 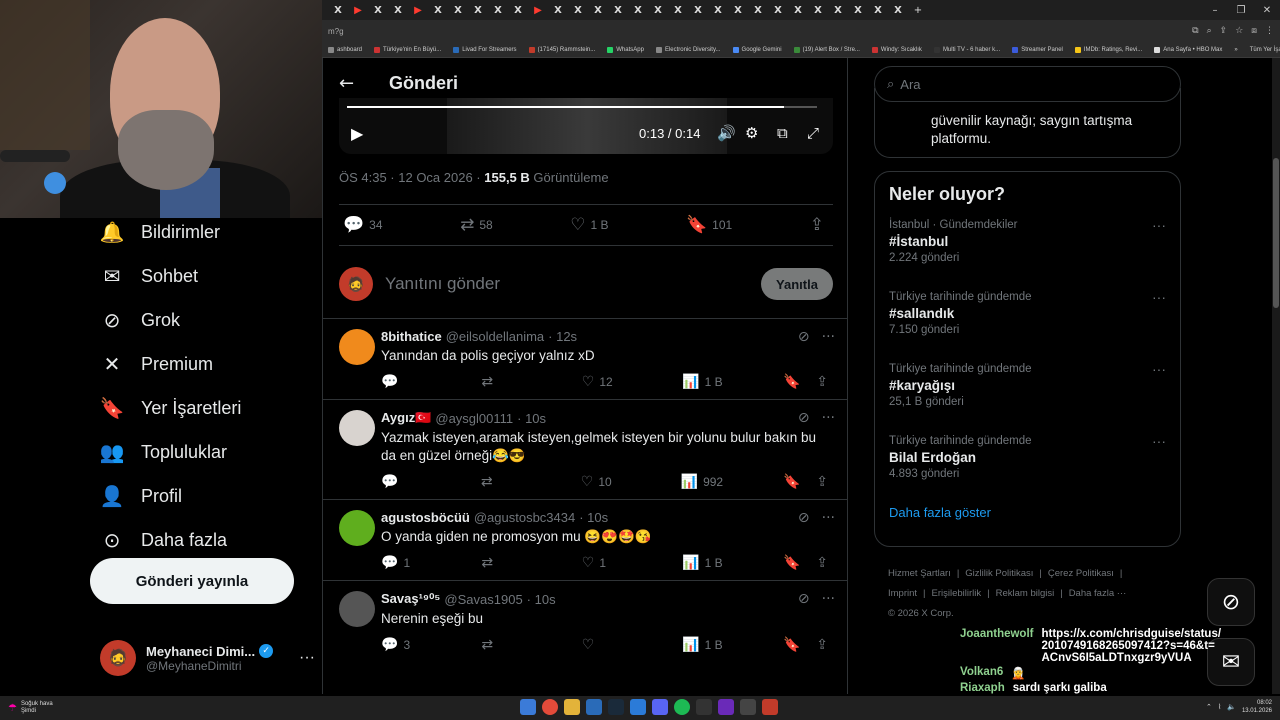 I want to click on video-progress-bar, so click(x=582, y=107).